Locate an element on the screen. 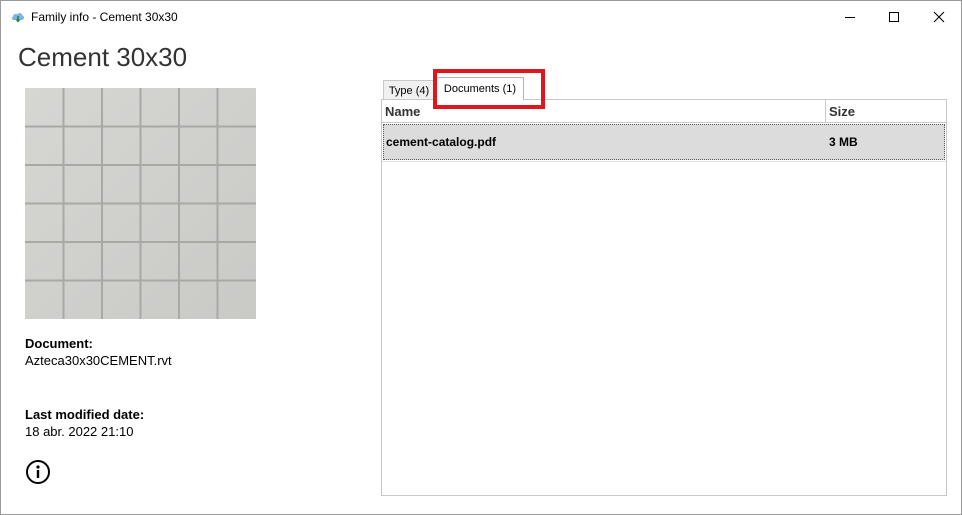 Image resolution: width=962 pixels, height=515 pixels. last-modified-value: 18 abr. 2022 21:10 is located at coordinates (79, 431).